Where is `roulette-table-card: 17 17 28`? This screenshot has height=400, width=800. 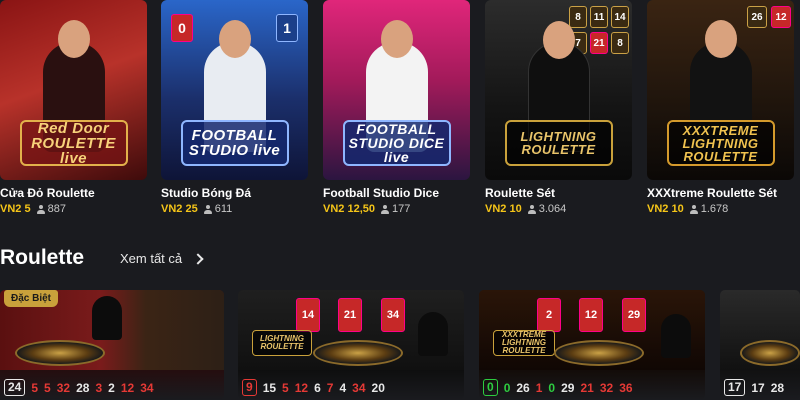 roulette-table-card: 17 17 28 is located at coordinates (760, 345).